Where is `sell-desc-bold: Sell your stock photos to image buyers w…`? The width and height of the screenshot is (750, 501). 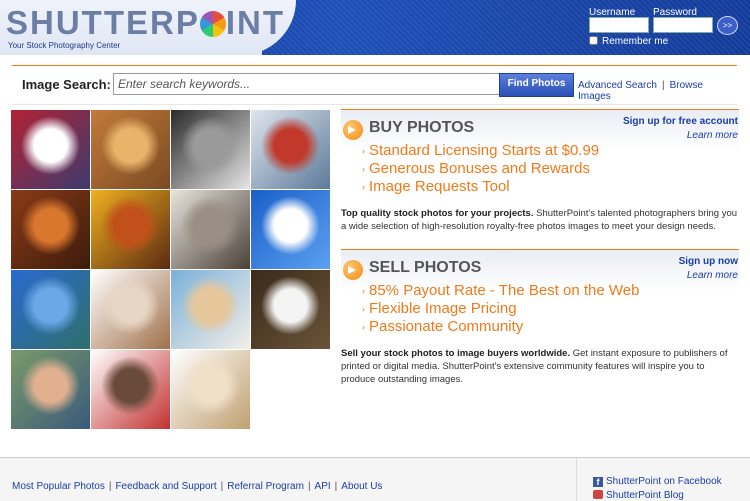
sell-desc-bold: Sell your stock photos to image buyers w… is located at coordinates (456, 353).